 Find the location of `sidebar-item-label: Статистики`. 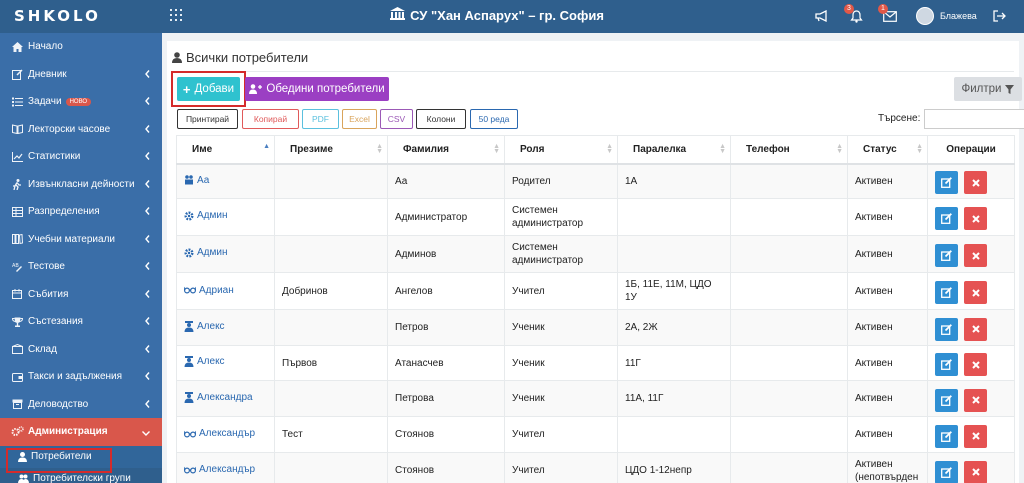

sidebar-item-label: Статистики is located at coordinates (54, 157).